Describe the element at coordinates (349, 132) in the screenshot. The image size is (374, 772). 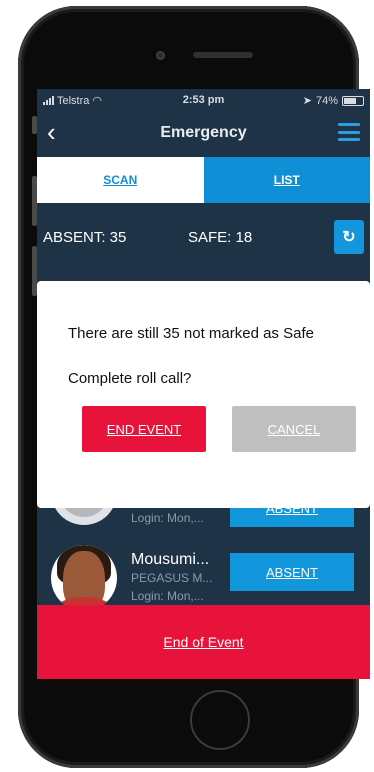
I see `hamburger-menu-icon` at that location.